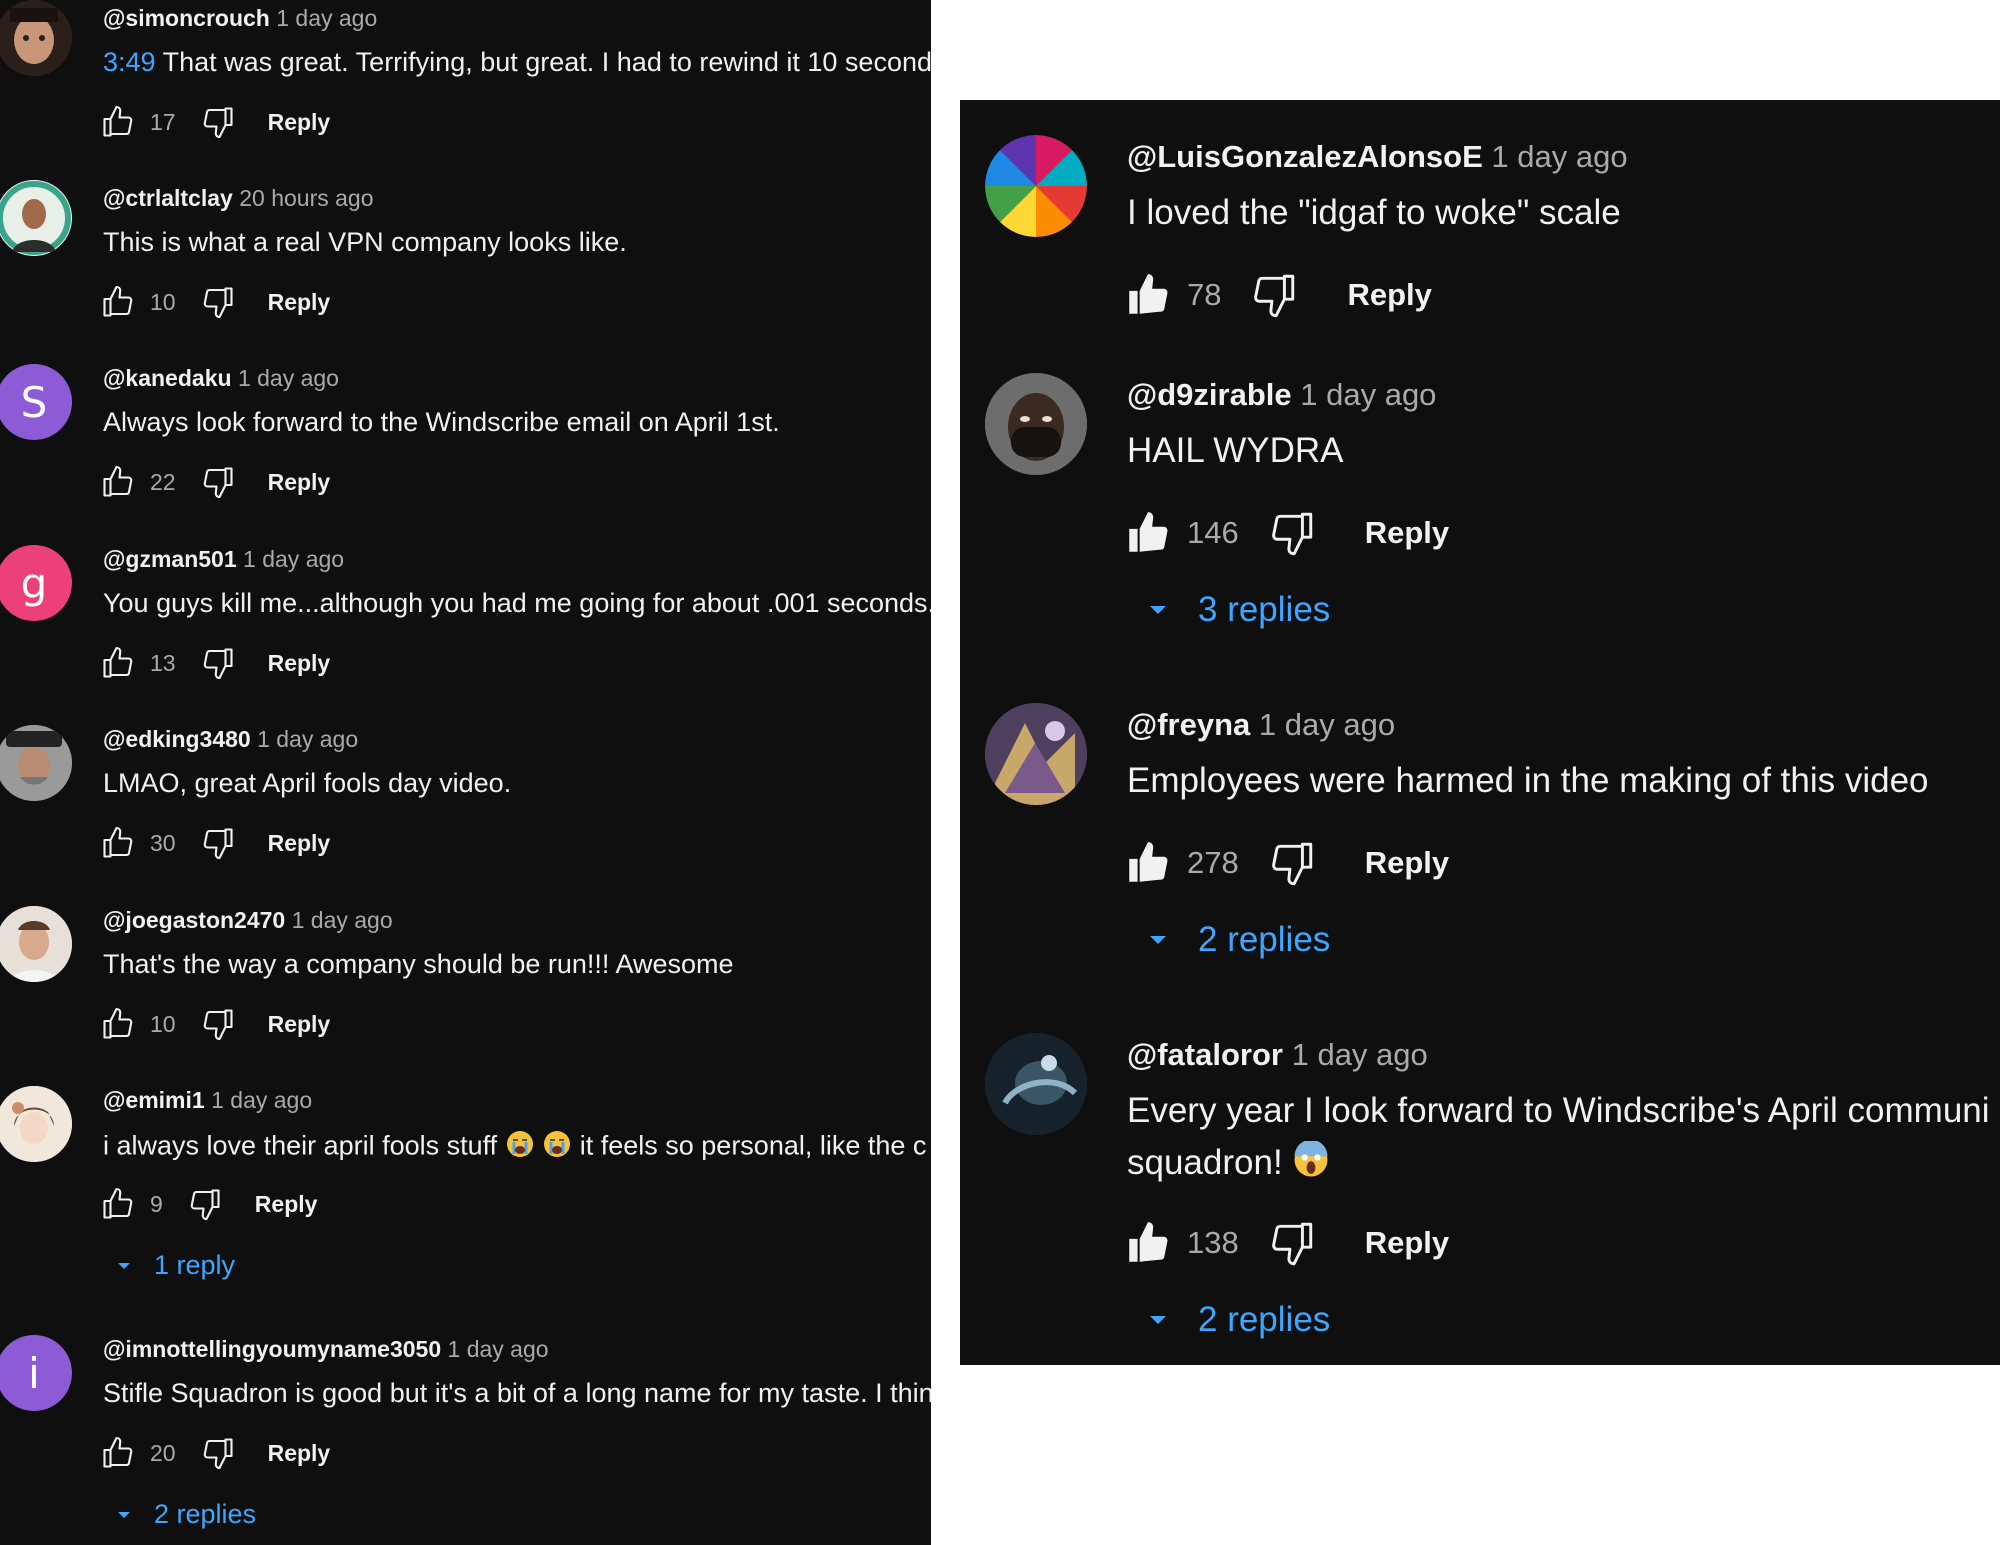 The image size is (2000, 1545). What do you see at coordinates (177, 739) in the screenshot?
I see `comment-author: @edking3480` at bounding box center [177, 739].